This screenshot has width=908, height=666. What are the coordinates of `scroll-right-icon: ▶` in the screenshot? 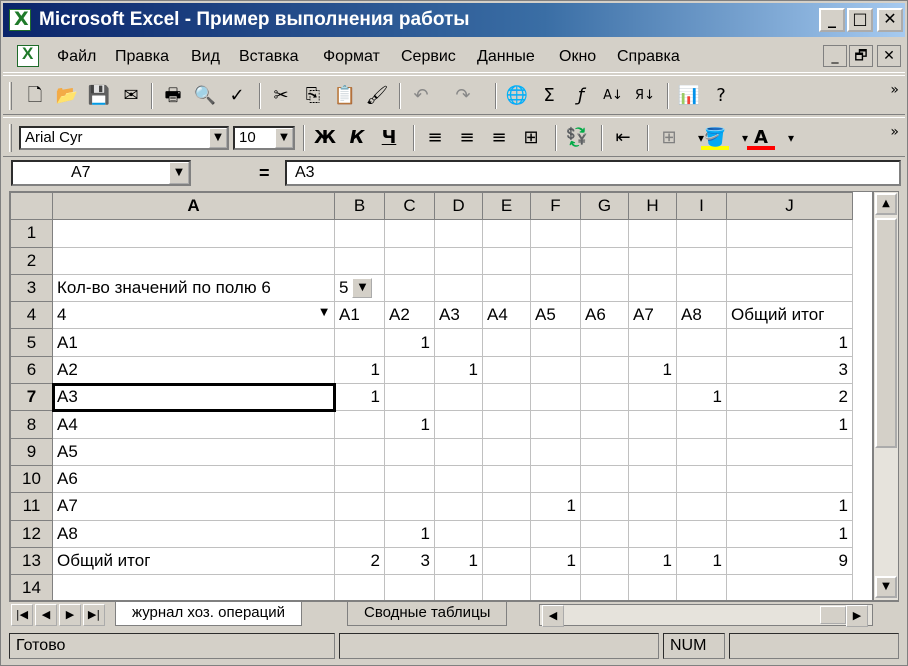 It's located at (857, 616).